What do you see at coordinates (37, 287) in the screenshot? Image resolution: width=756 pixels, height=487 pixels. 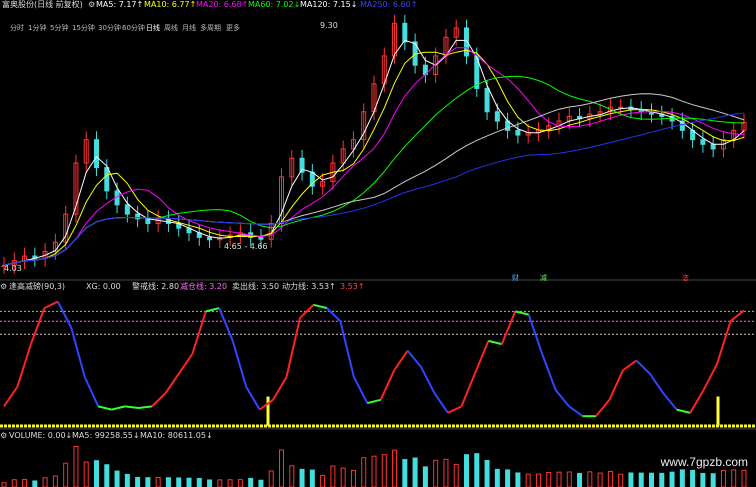 I see `indicator-name: 逢高减磅(90,3)` at bounding box center [37, 287].